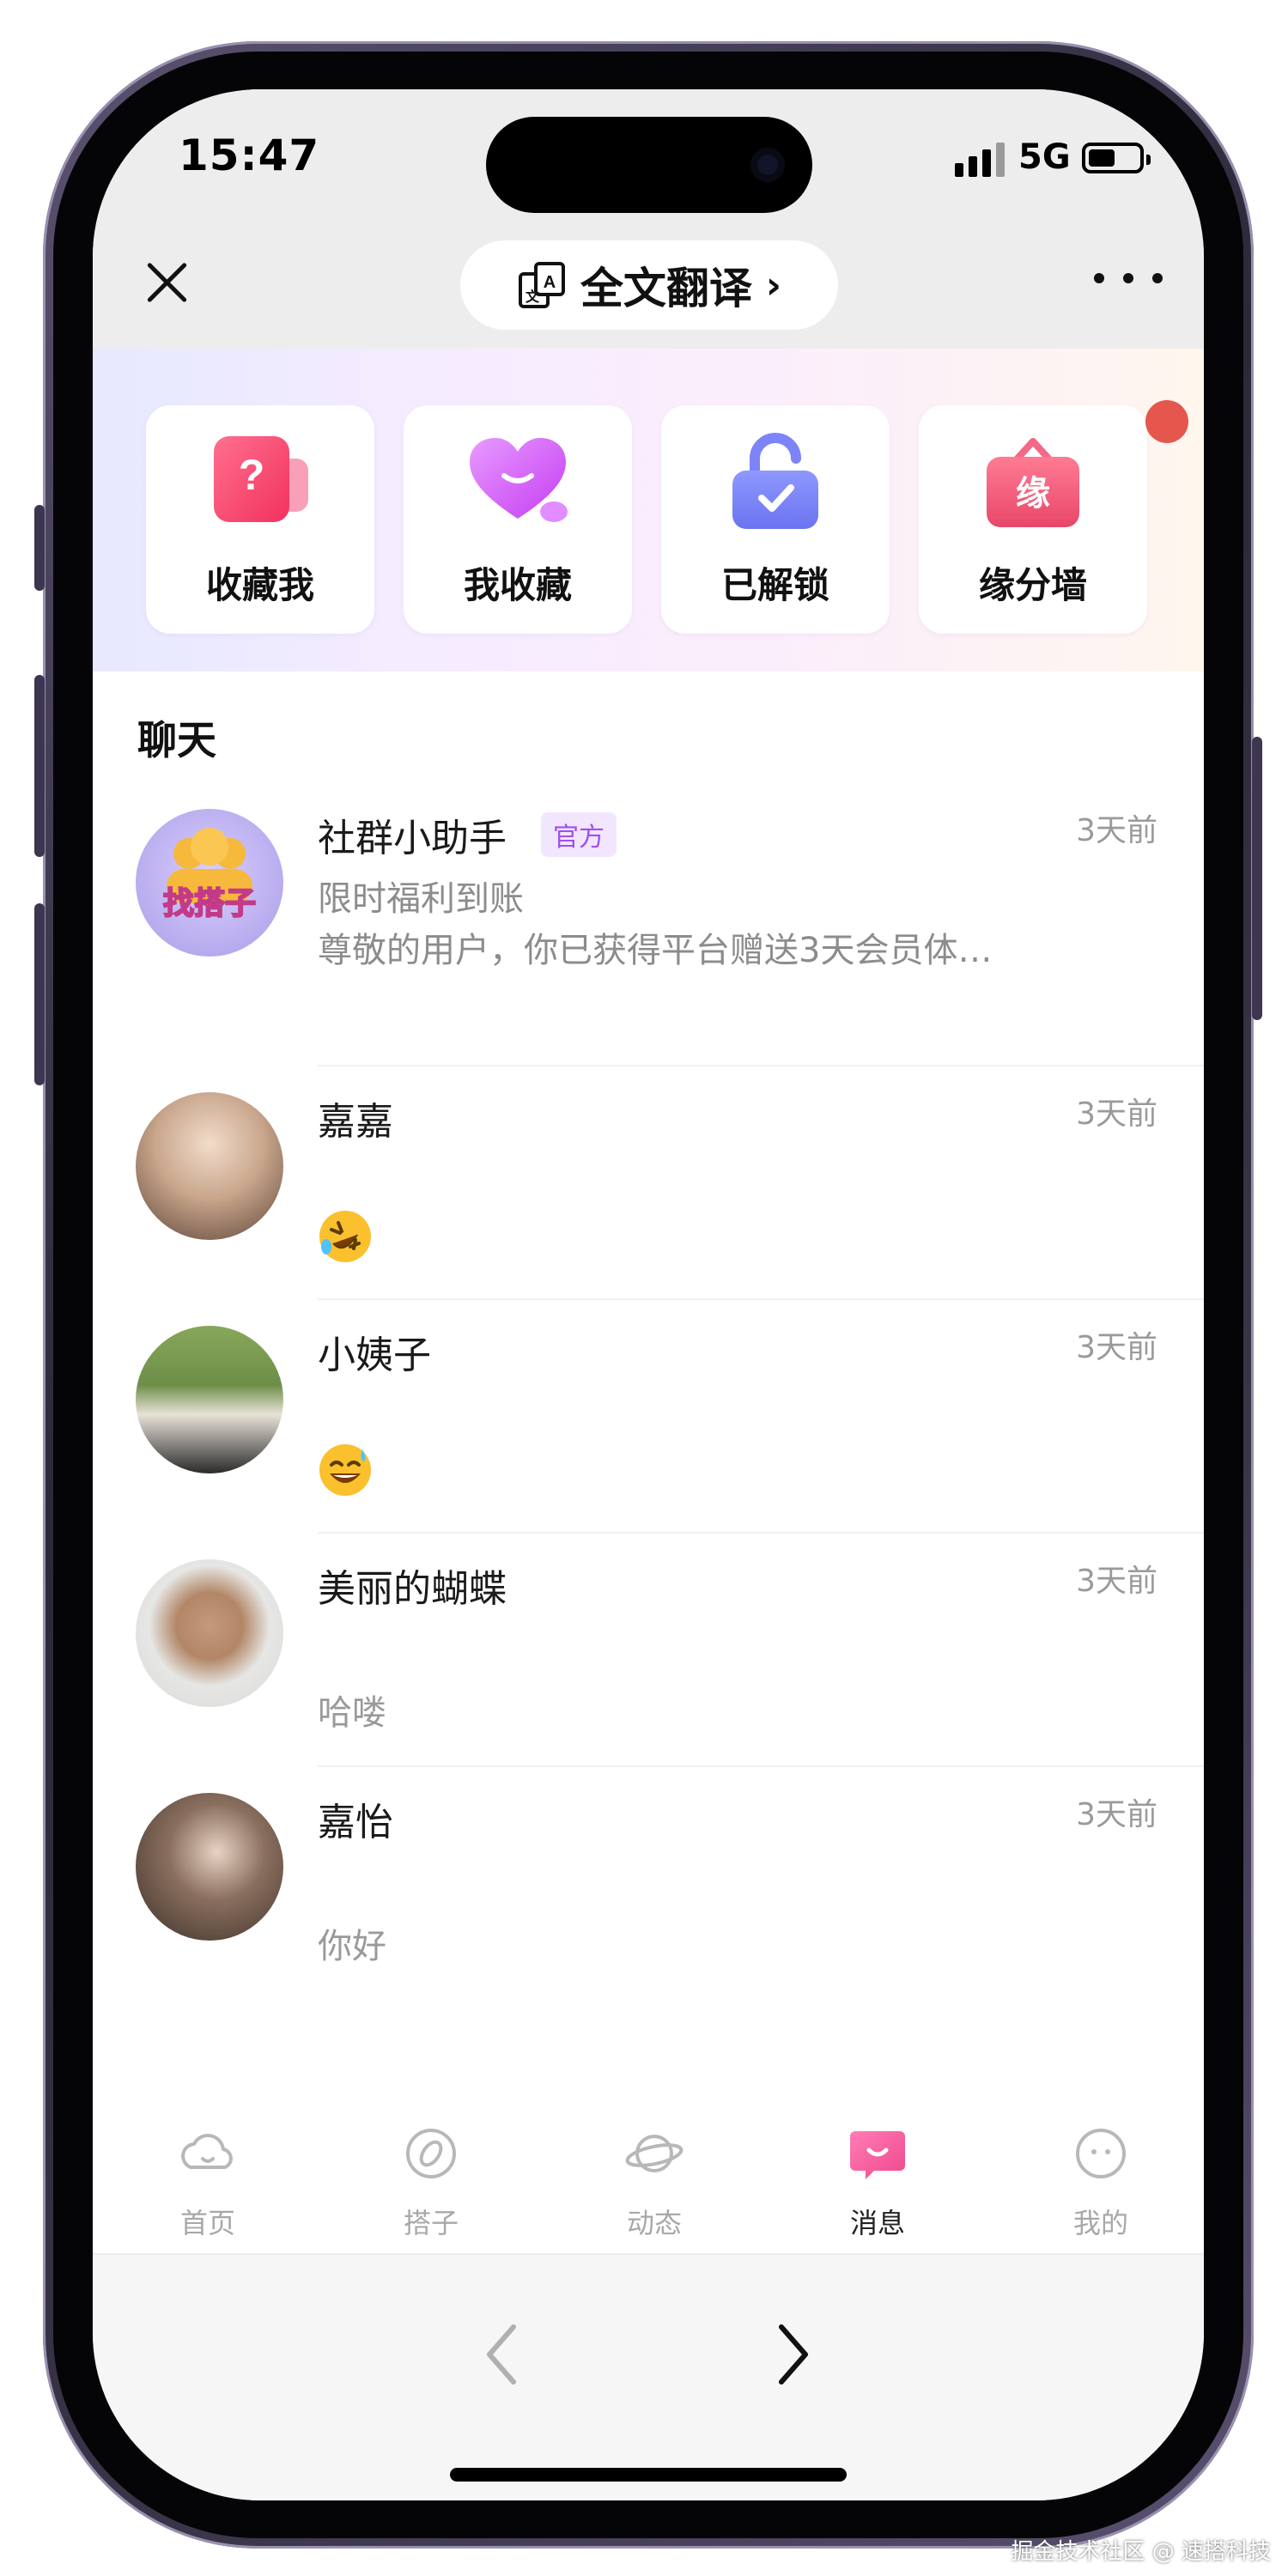 This screenshot has height=2576, width=1288. I want to click on chat-message: 哈喽, so click(352, 1713).